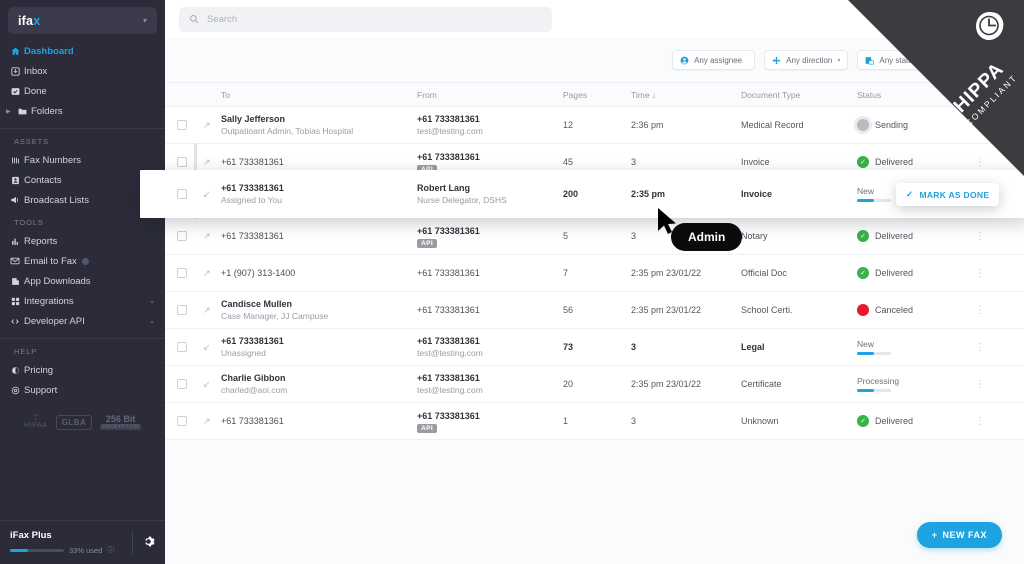 Image resolution: width=1024 pixels, height=564 pixels. Describe the element at coordinates (809, 60) in the screenshot. I see `filter-label: Any direction` at that location.